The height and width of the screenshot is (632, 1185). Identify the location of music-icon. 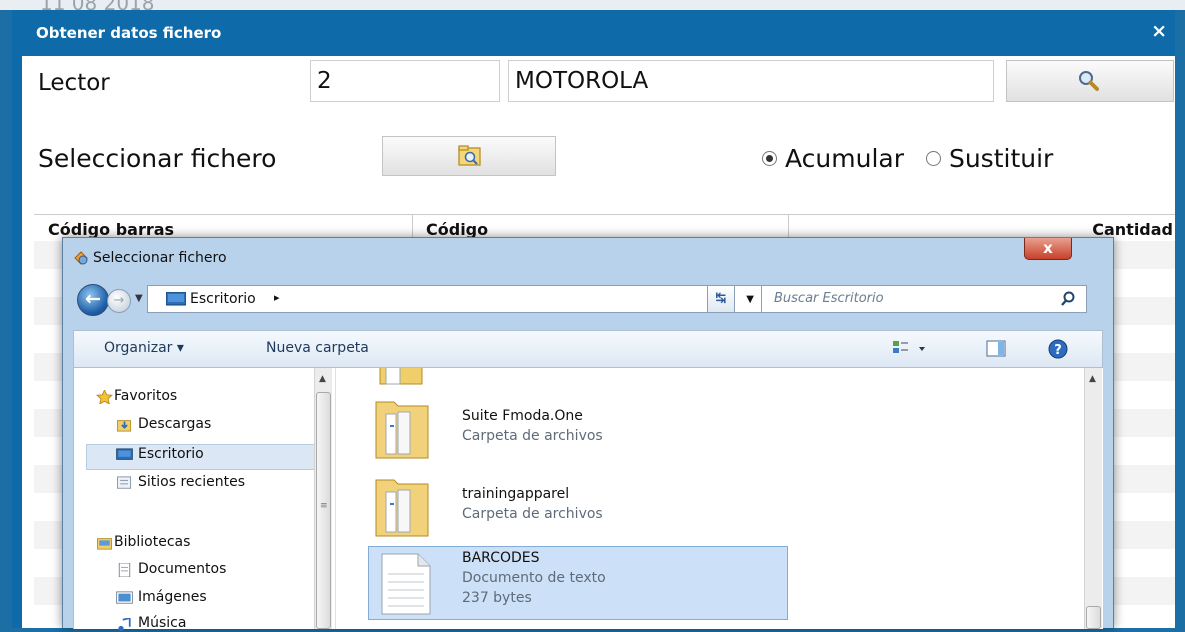
(124, 625).